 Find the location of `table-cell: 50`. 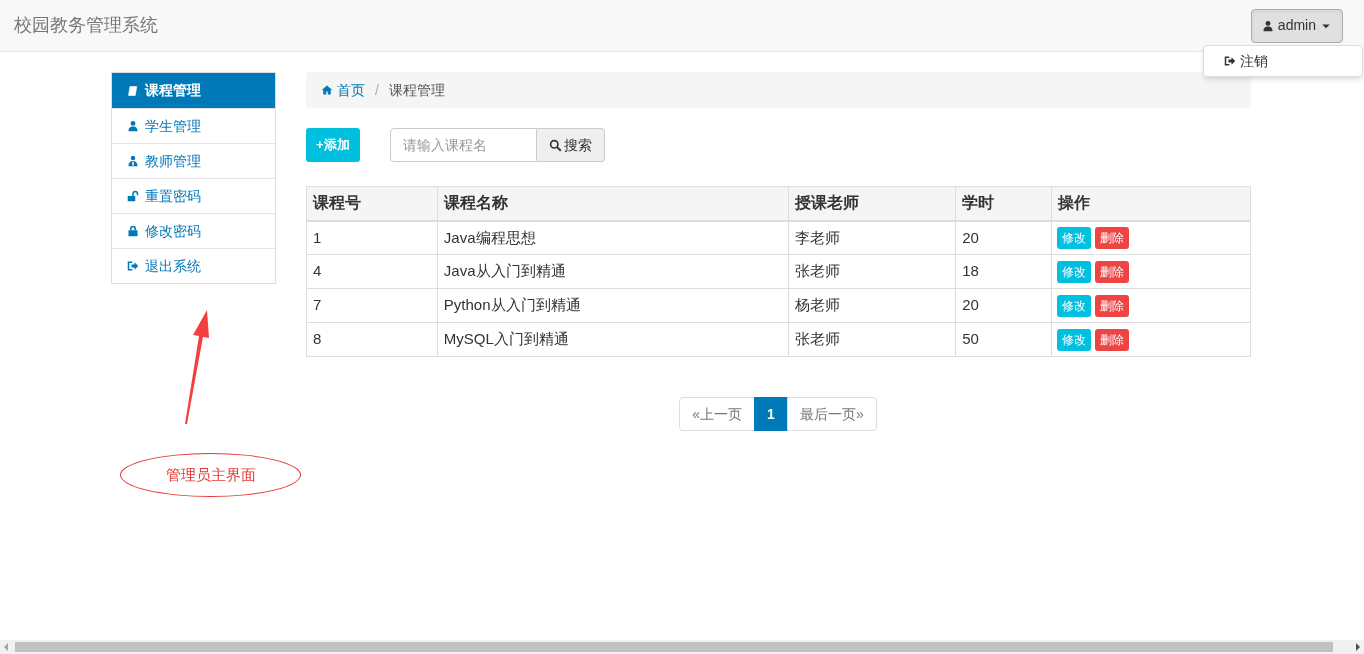

table-cell: 50 is located at coordinates (1003, 339).